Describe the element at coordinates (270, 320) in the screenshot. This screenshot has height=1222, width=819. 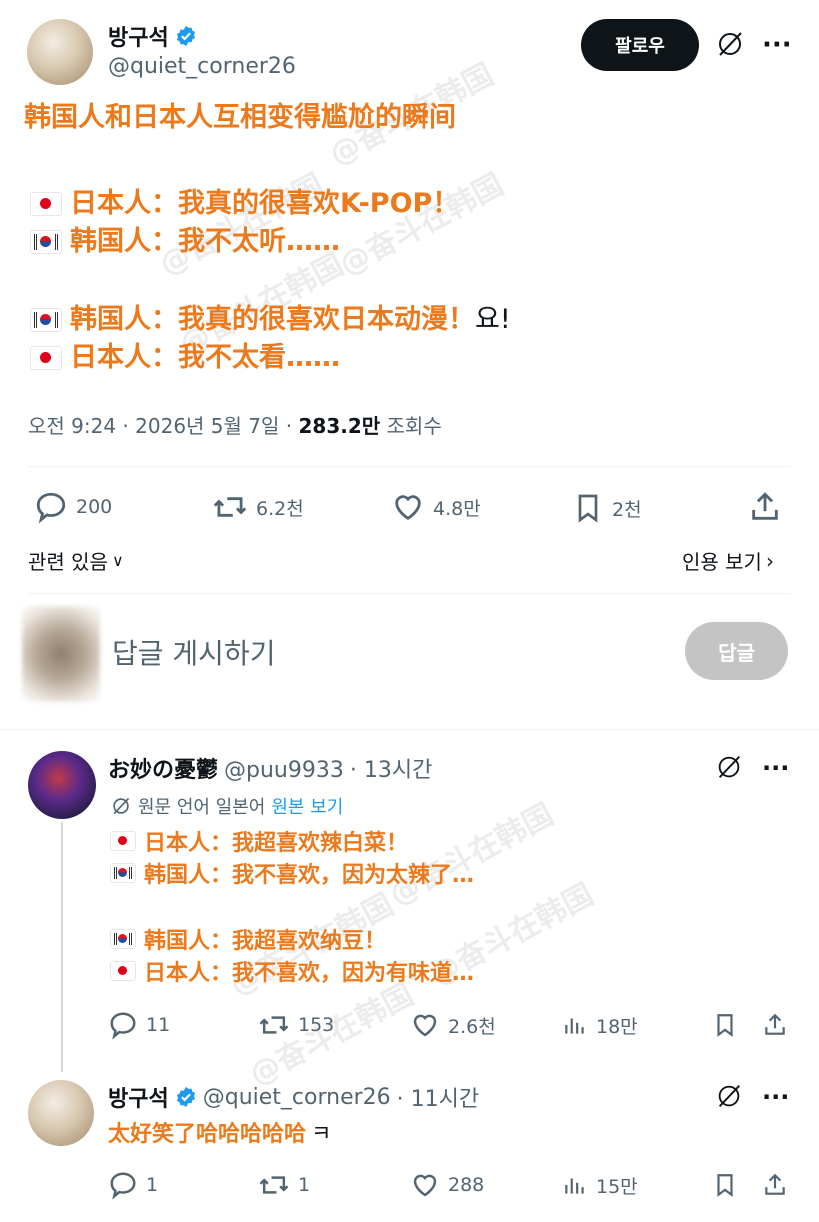
I see `post-line: 韩国人：我真的很喜欢日本动漫！ 요!` at that location.